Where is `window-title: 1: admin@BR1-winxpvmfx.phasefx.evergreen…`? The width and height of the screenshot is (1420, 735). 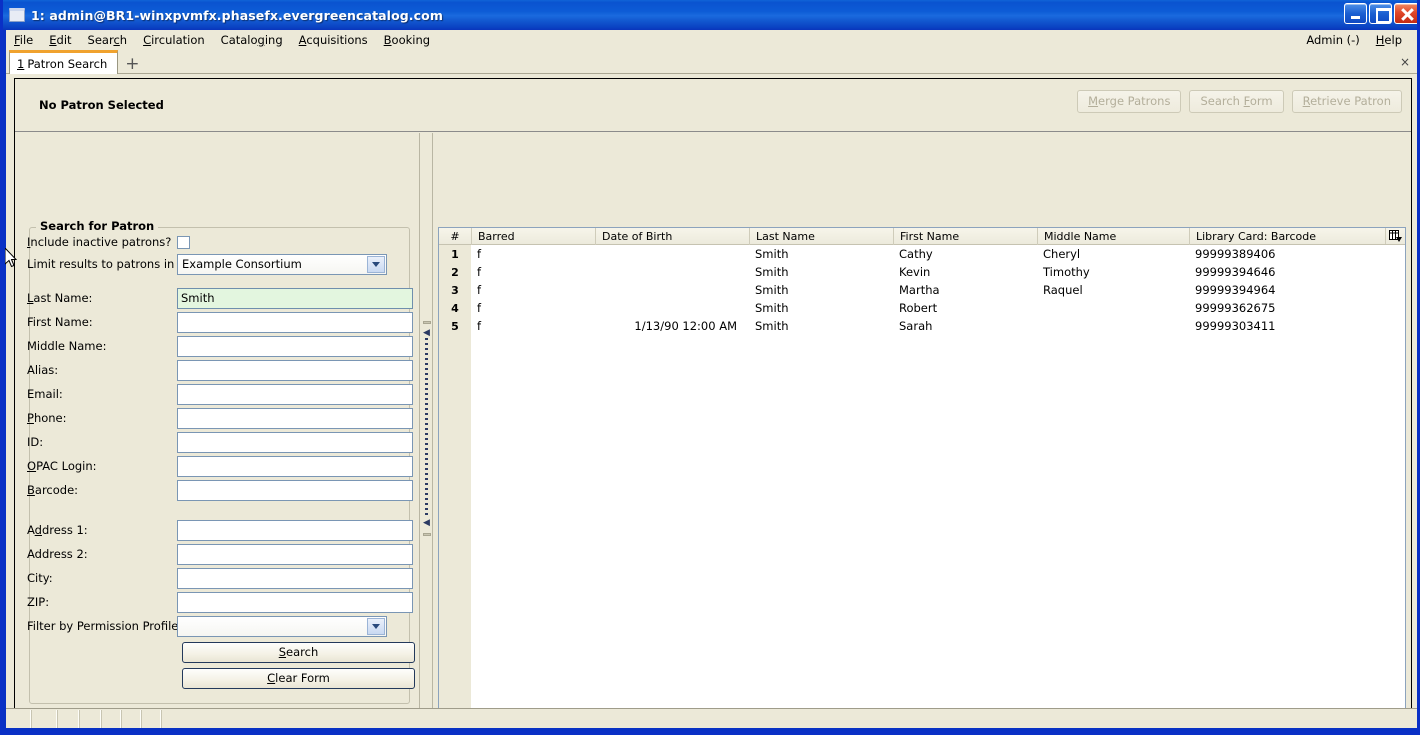
window-title: 1: admin@BR1-winxpvmfx.phasefx.evergreen… is located at coordinates (237, 15).